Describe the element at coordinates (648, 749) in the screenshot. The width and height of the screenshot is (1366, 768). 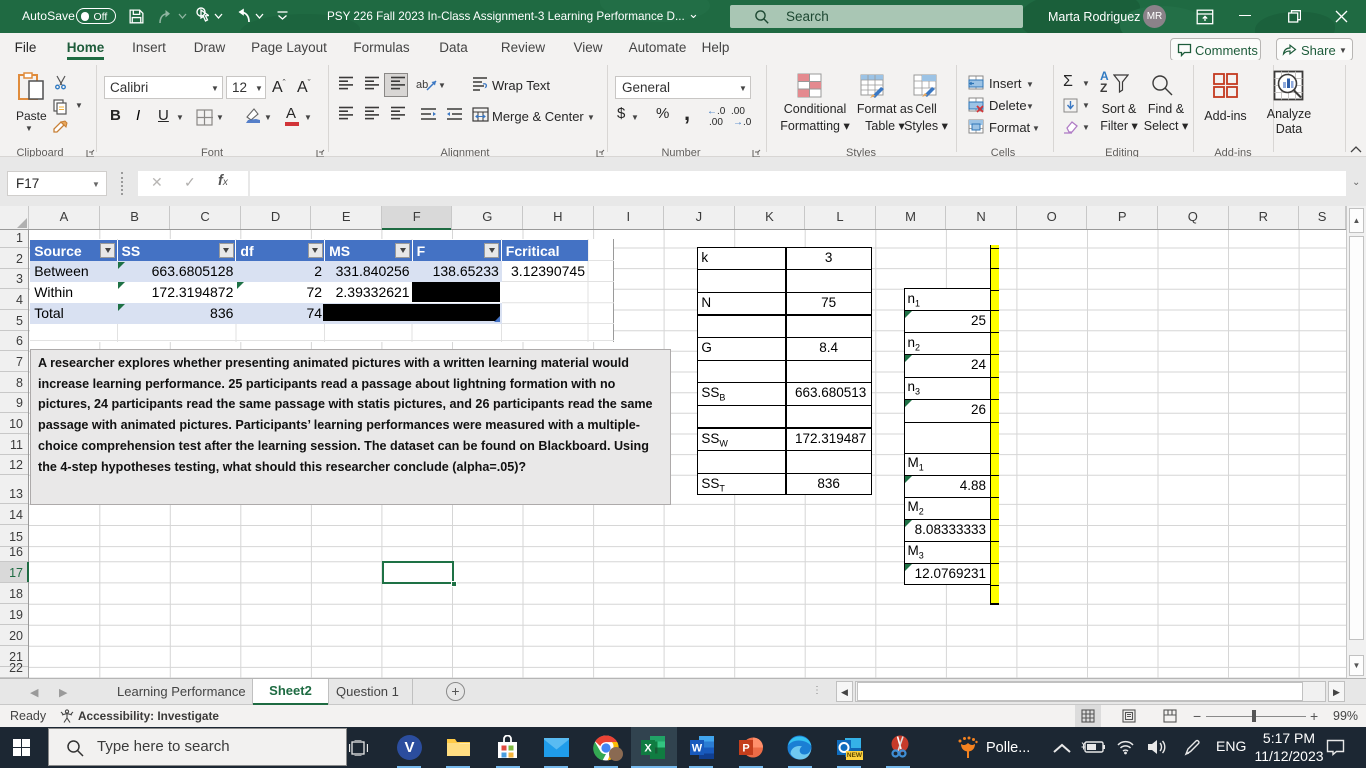
I see `svg-text: X` at that location.